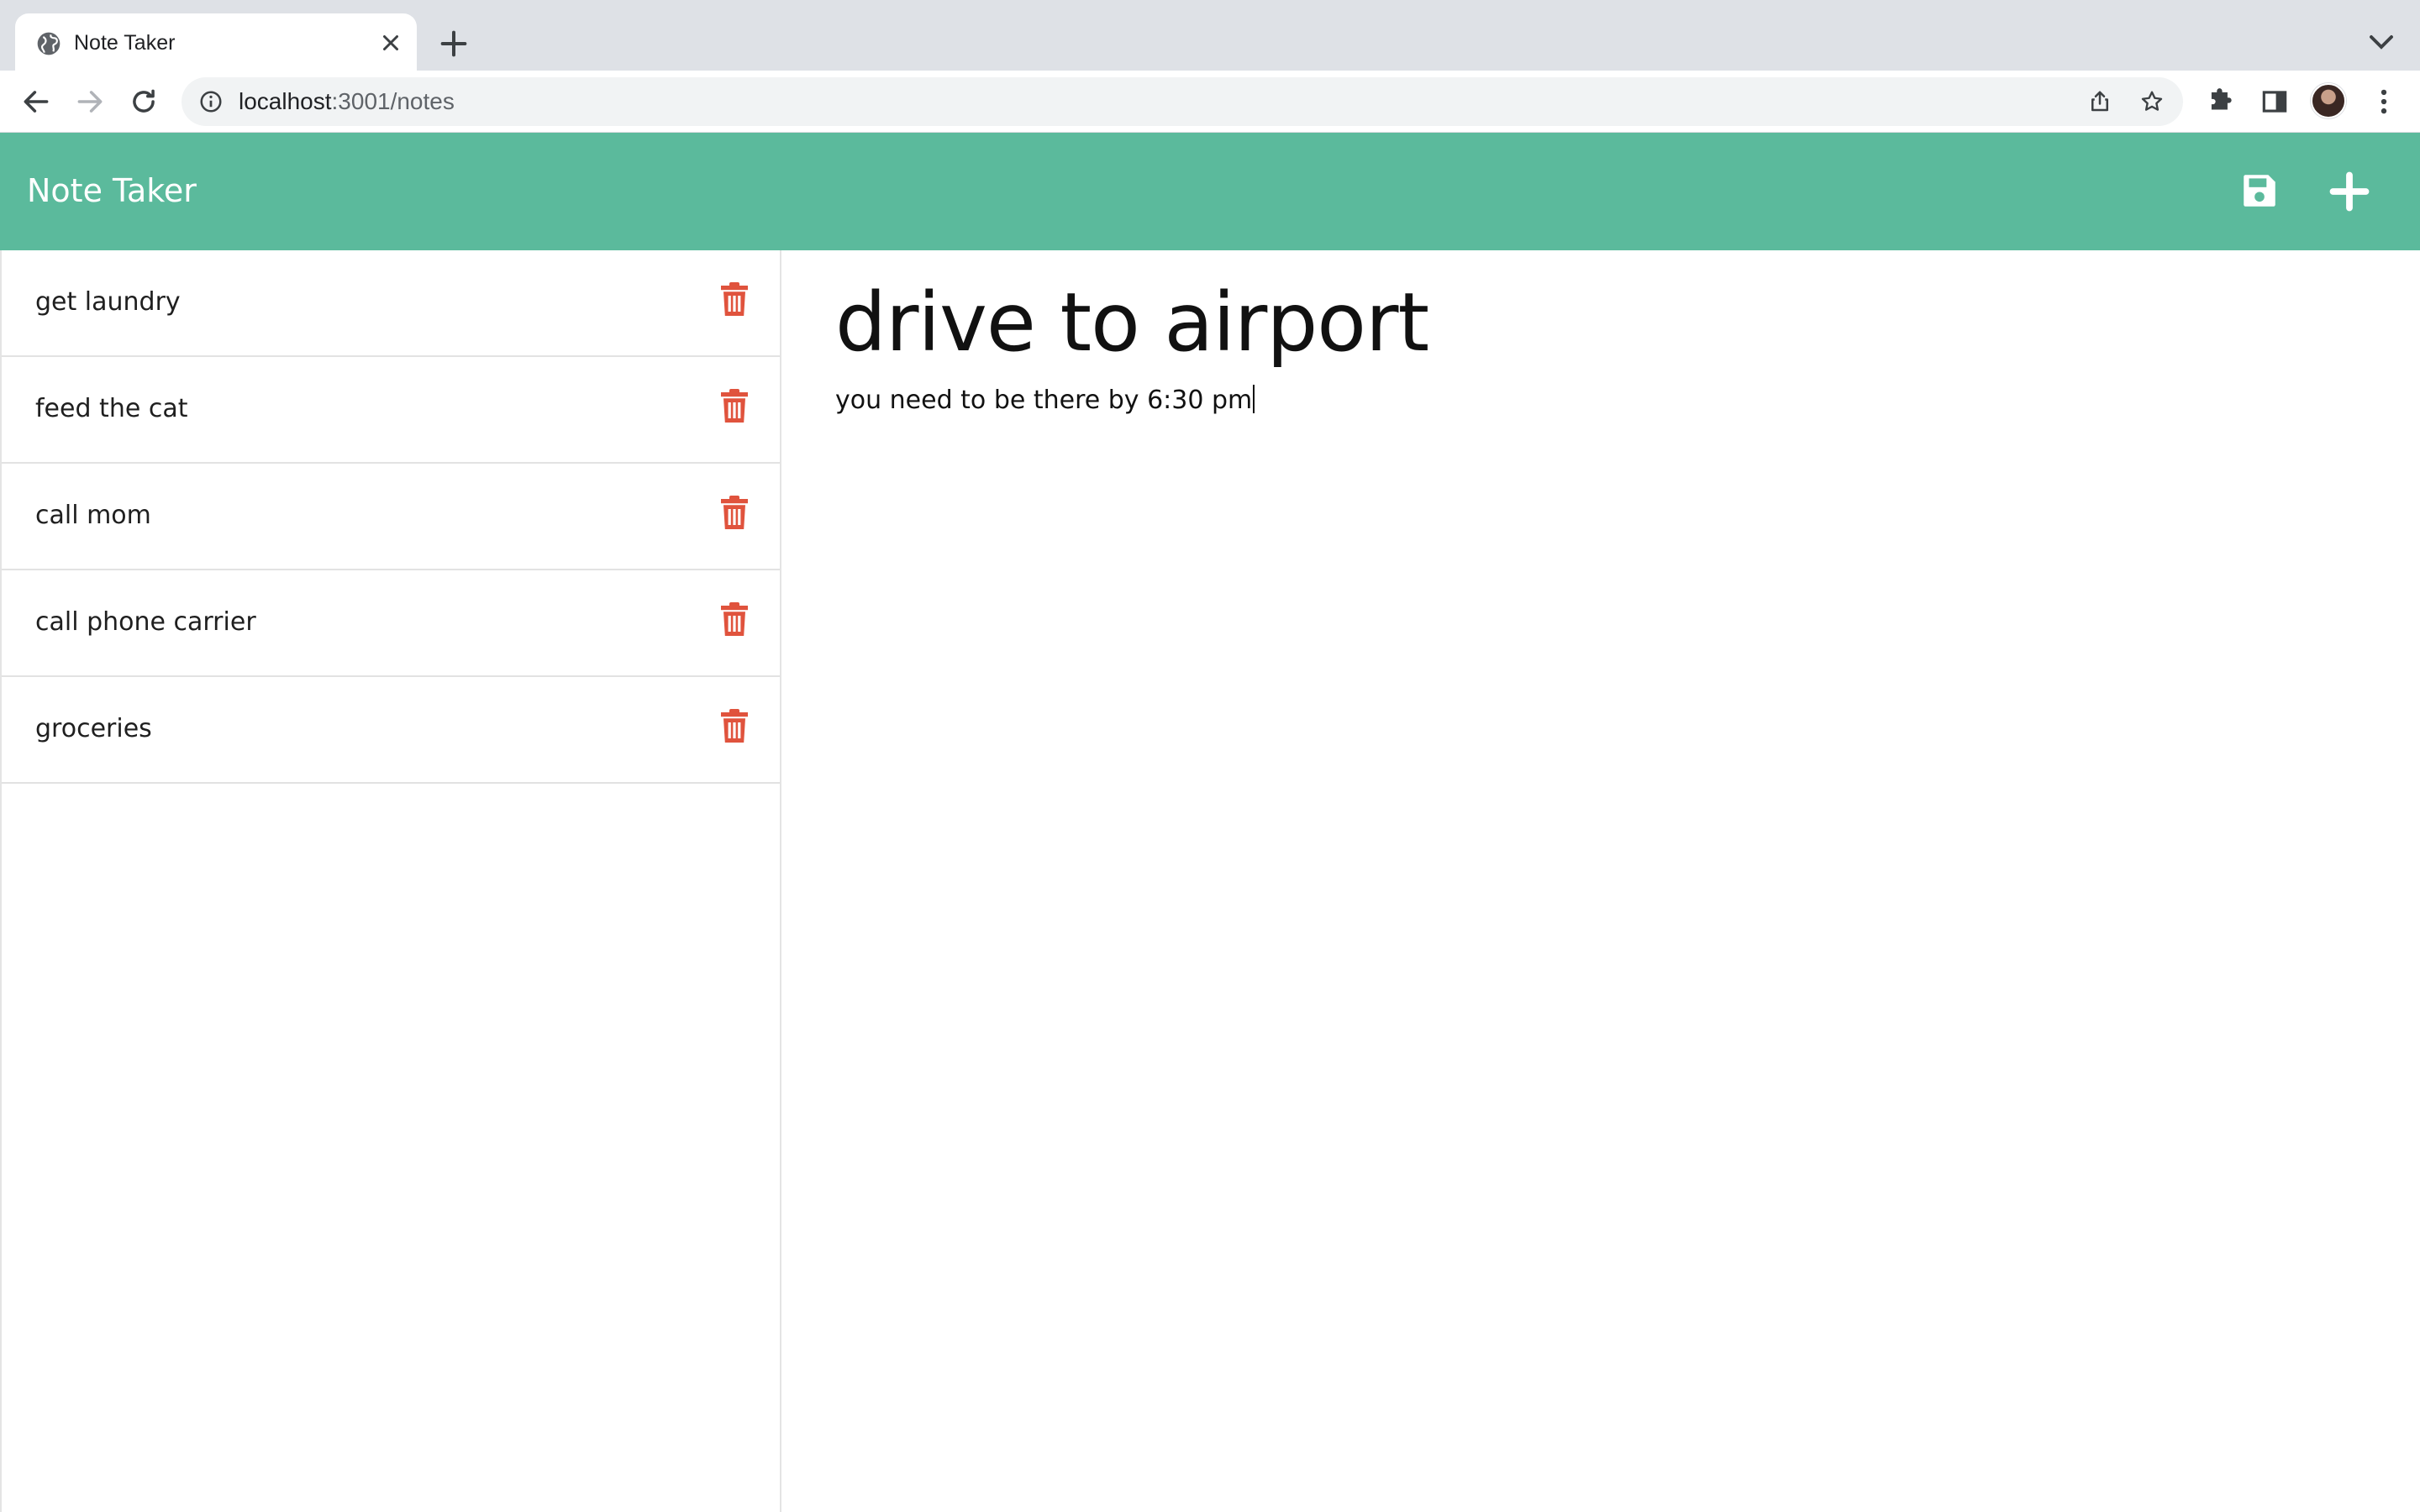 The width and height of the screenshot is (2420, 1512). What do you see at coordinates (108, 302) in the screenshot?
I see `note-title: get laundry` at bounding box center [108, 302].